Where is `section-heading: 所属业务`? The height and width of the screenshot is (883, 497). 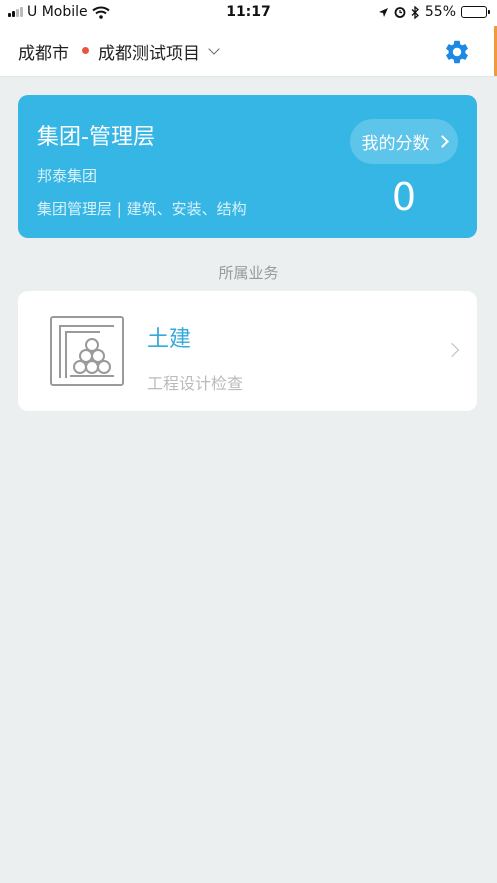 section-heading: 所属业务 is located at coordinates (248, 273).